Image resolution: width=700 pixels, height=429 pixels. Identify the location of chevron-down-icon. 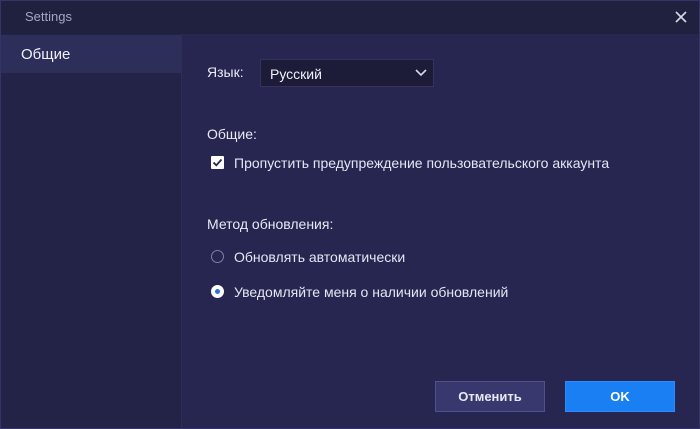
(421, 73).